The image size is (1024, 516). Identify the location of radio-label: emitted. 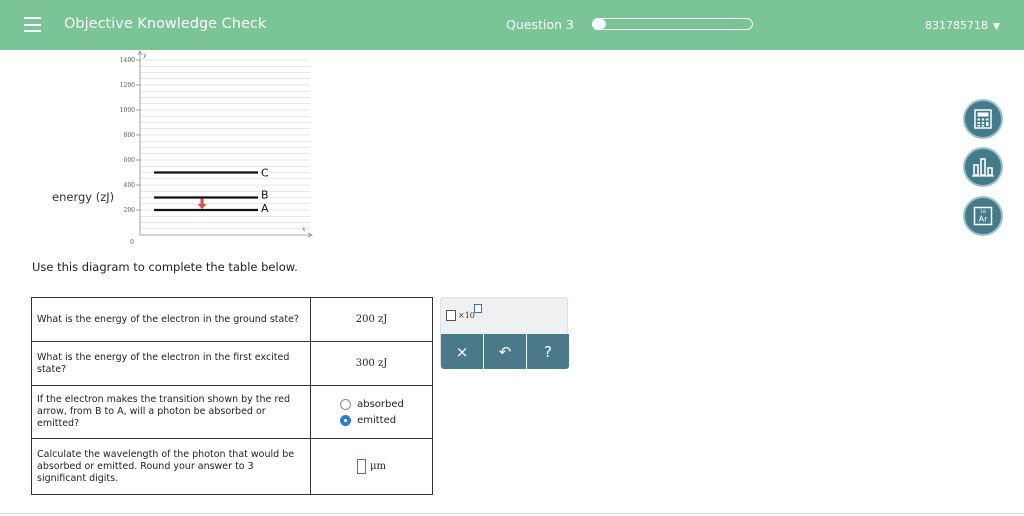
(377, 420).